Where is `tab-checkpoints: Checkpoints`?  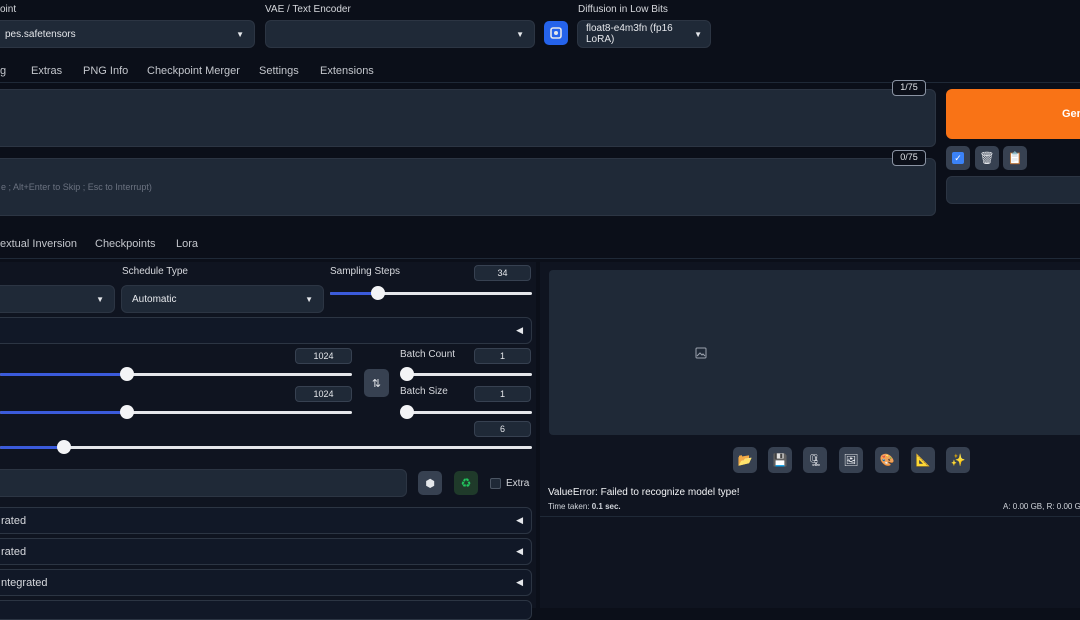
tab-checkpoints: Checkpoints is located at coordinates (125, 244).